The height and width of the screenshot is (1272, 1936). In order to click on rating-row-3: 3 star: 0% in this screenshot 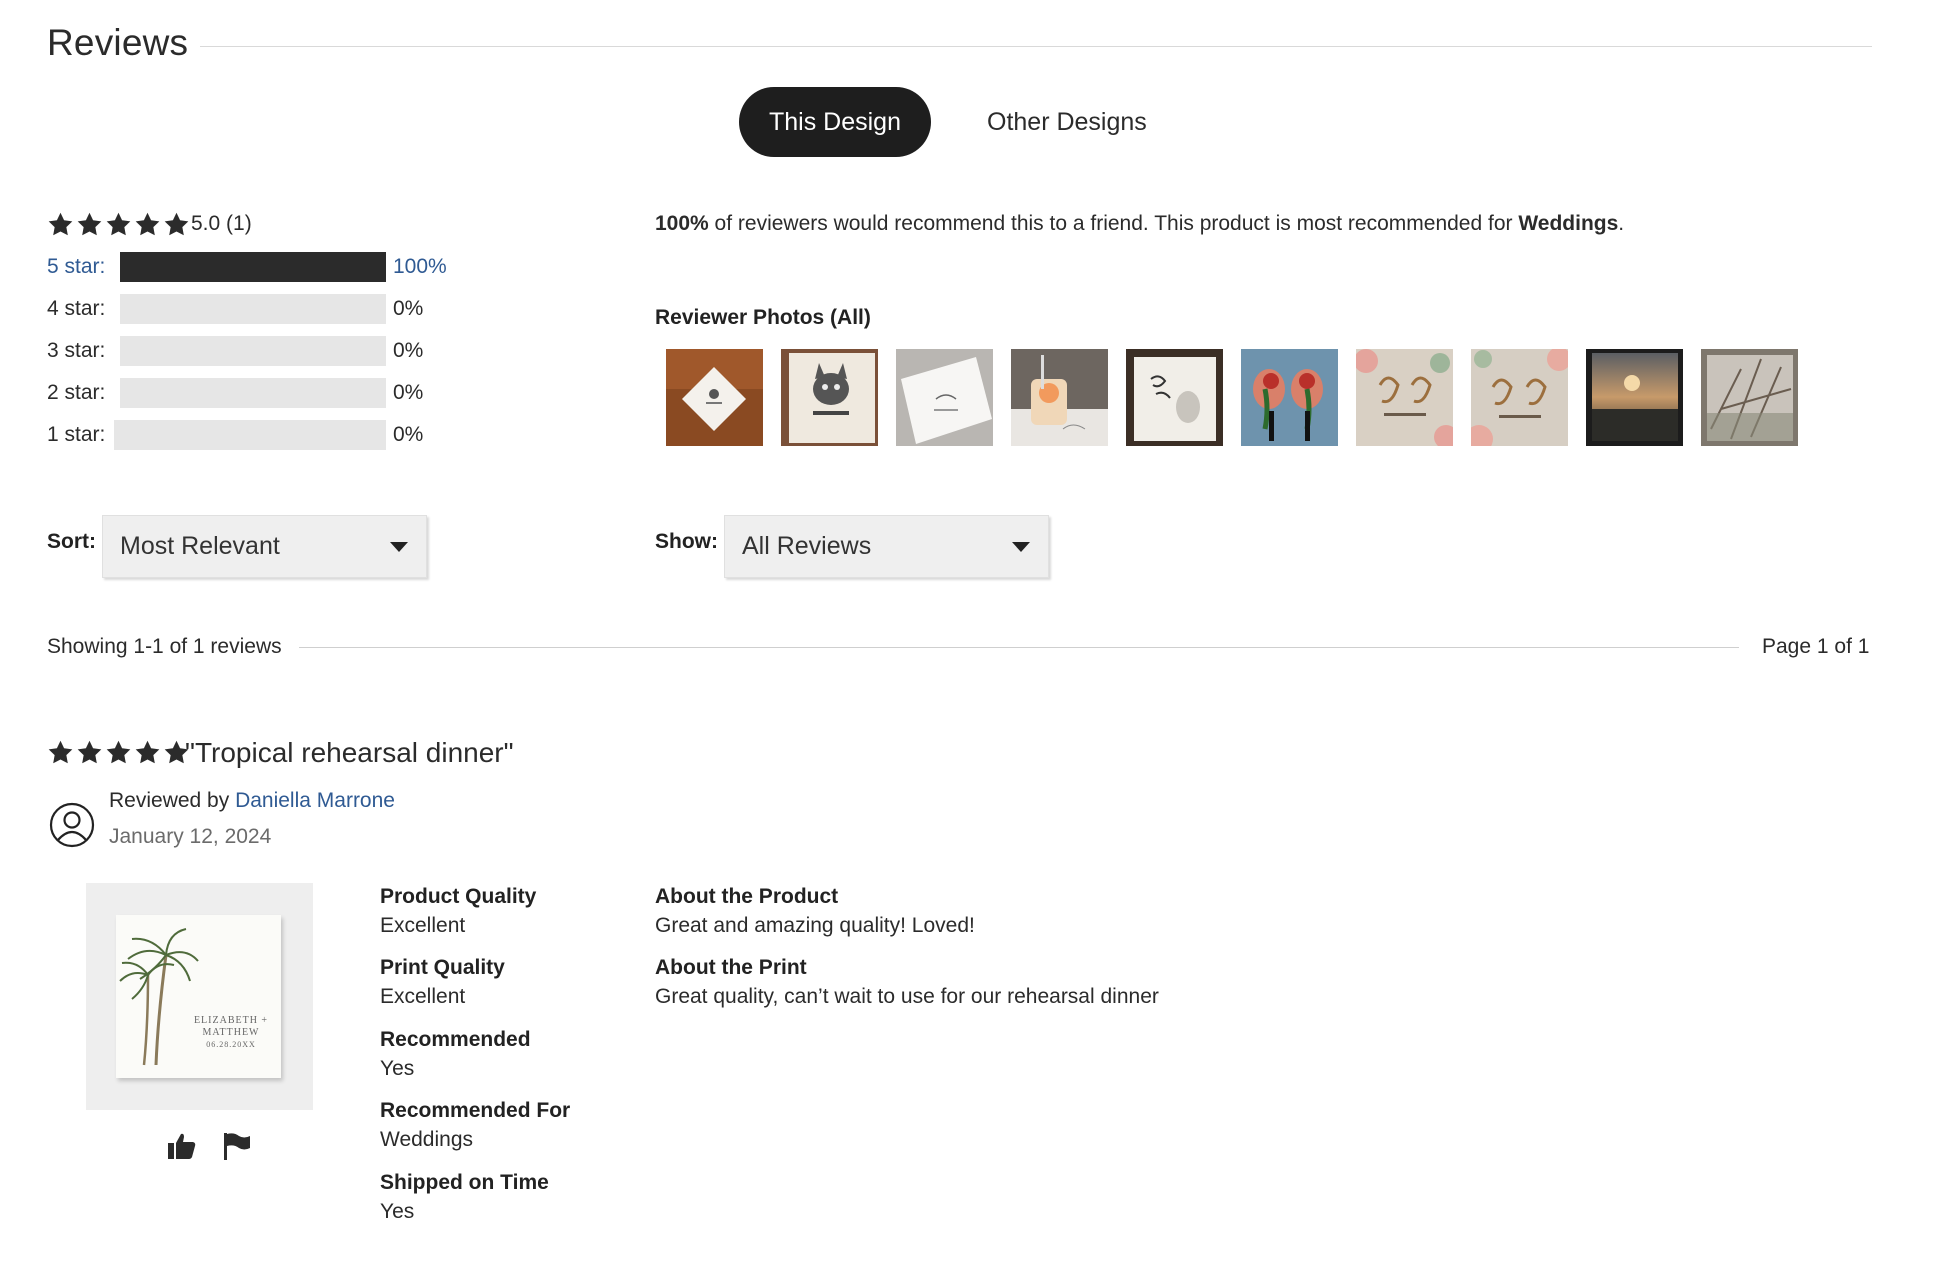, I will do `click(257, 351)`.